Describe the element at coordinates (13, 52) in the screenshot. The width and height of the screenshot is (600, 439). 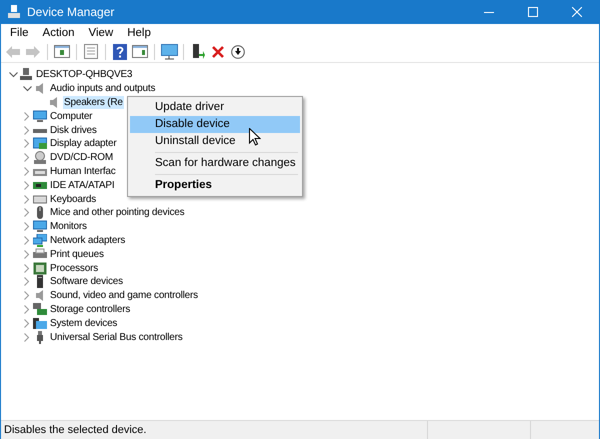
I see `arrow-left-icon` at that location.